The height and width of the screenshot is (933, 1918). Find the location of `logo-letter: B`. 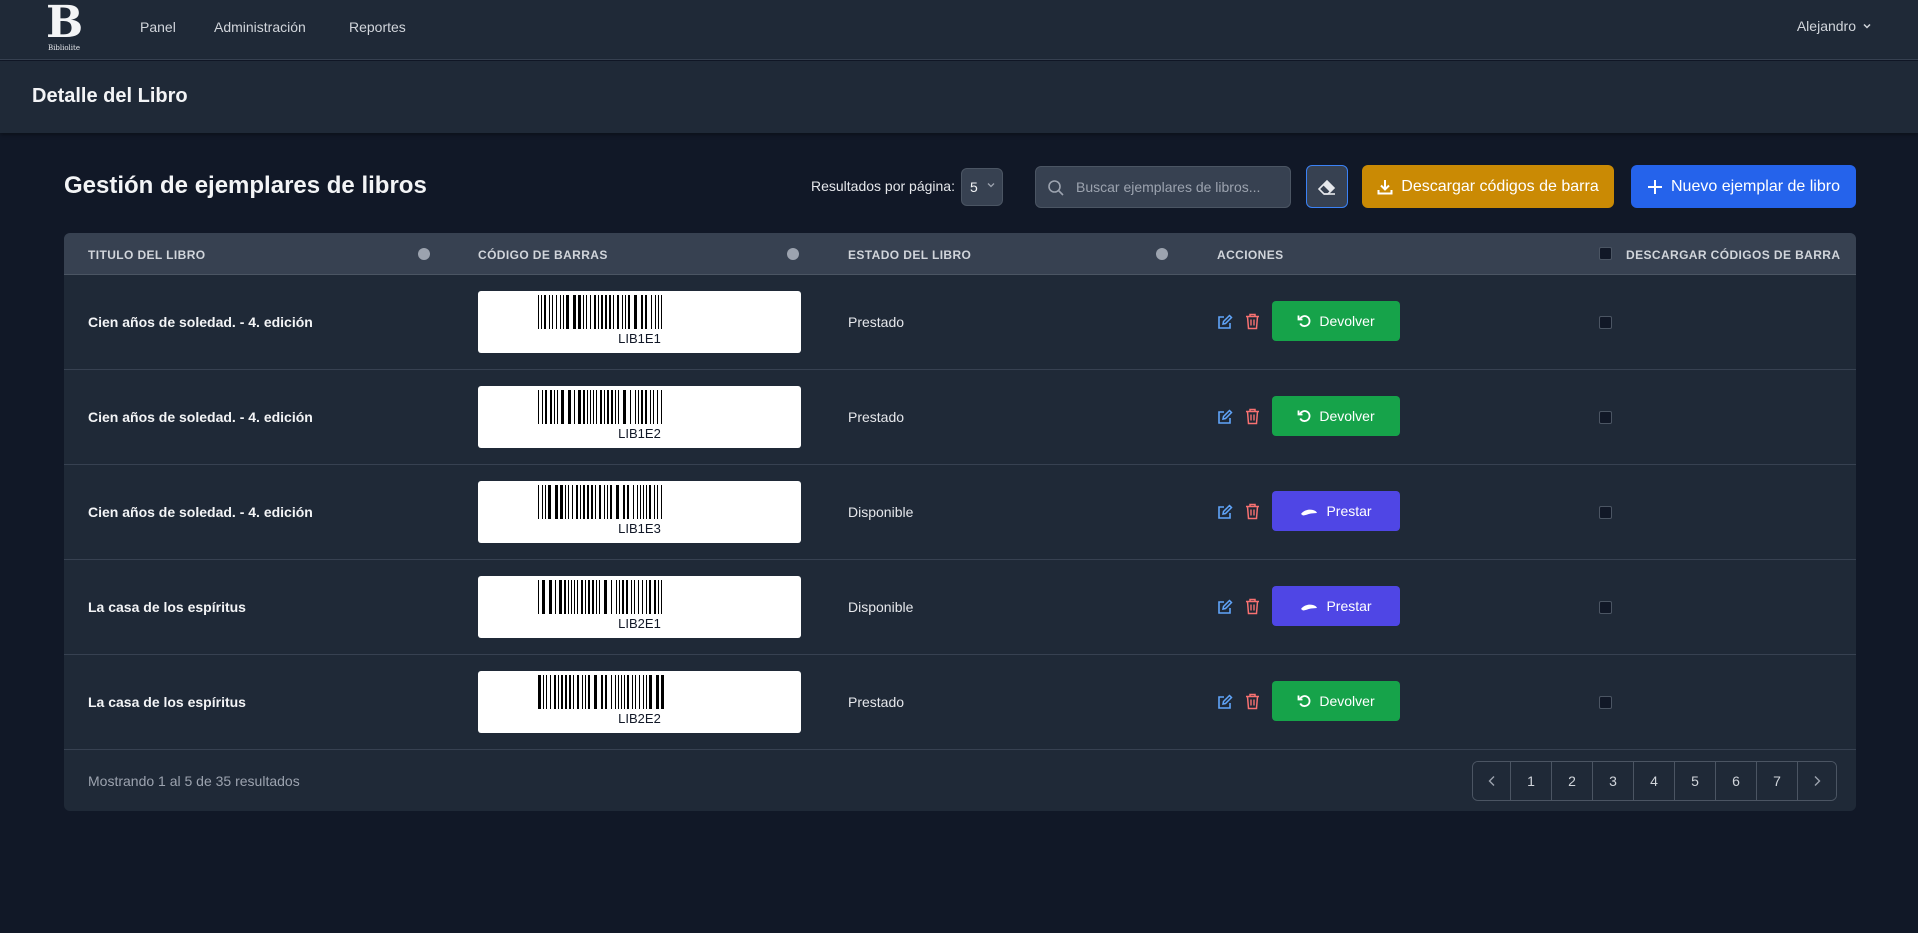

logo-letter: B is located at coordinates (65, 24).